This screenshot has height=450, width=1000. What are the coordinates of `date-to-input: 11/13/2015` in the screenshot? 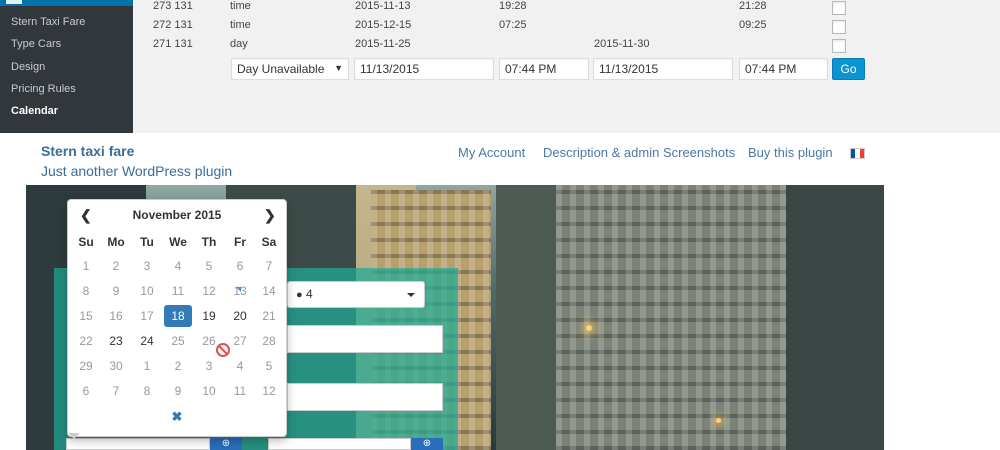 It's located at (663, 69).